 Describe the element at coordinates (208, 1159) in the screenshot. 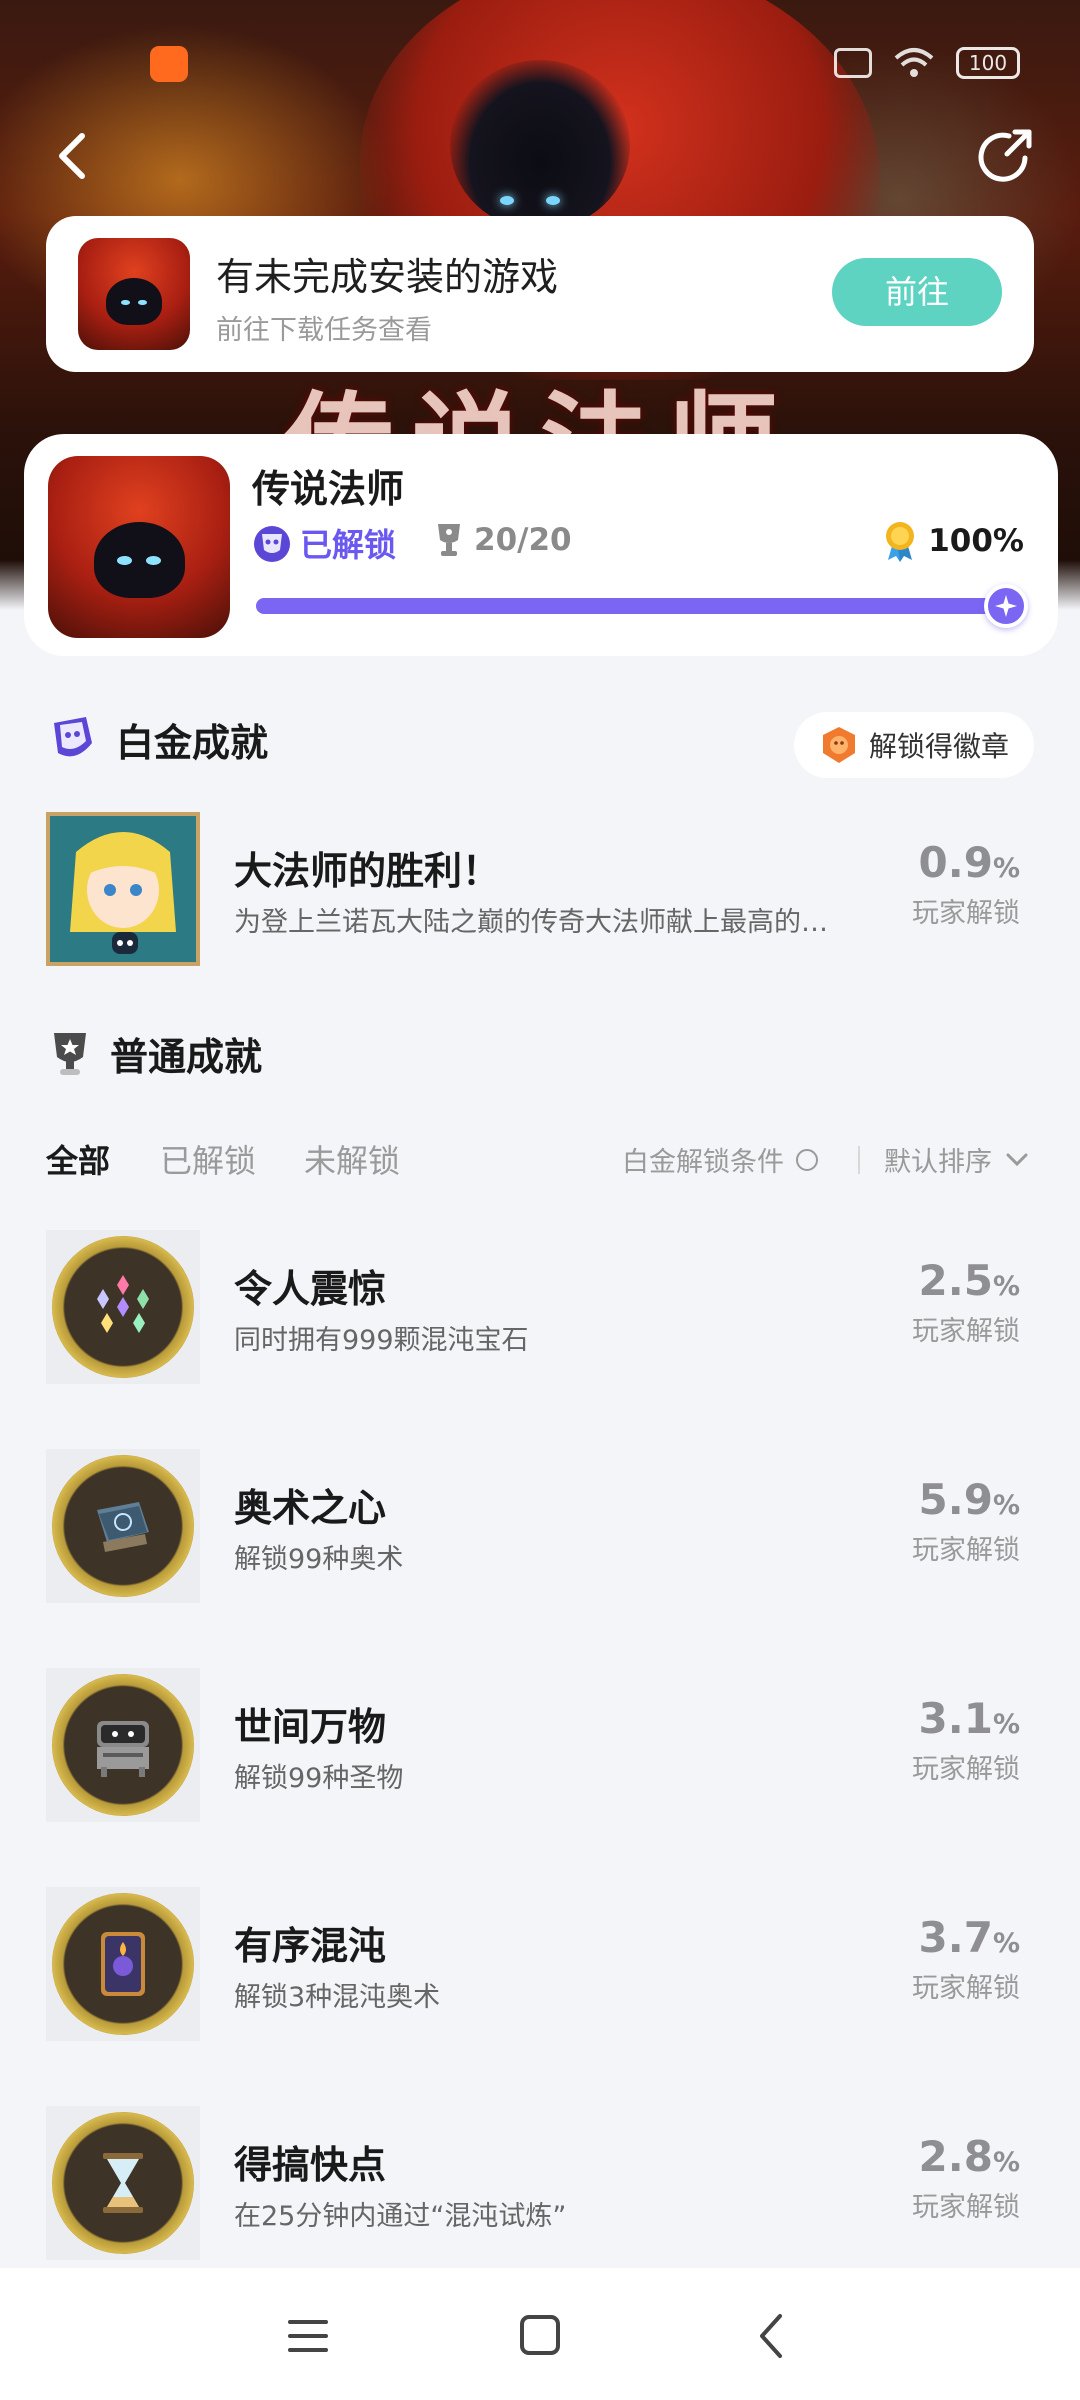

I see `filter-tab-unlocked: 已解锁` at that location.